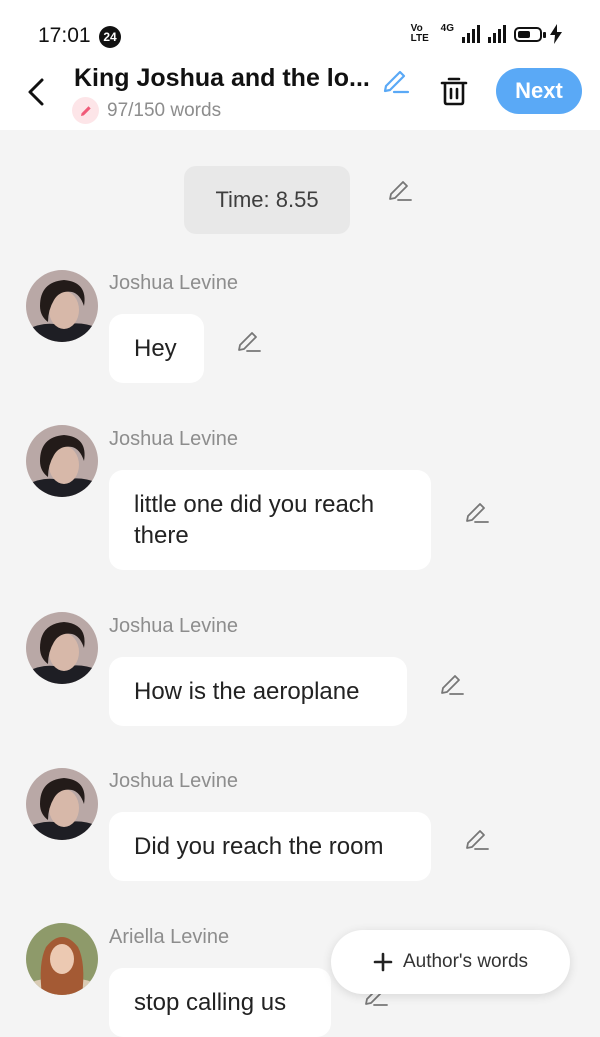  I want to click on authors-words-button: Author's words, so click(450, 962).